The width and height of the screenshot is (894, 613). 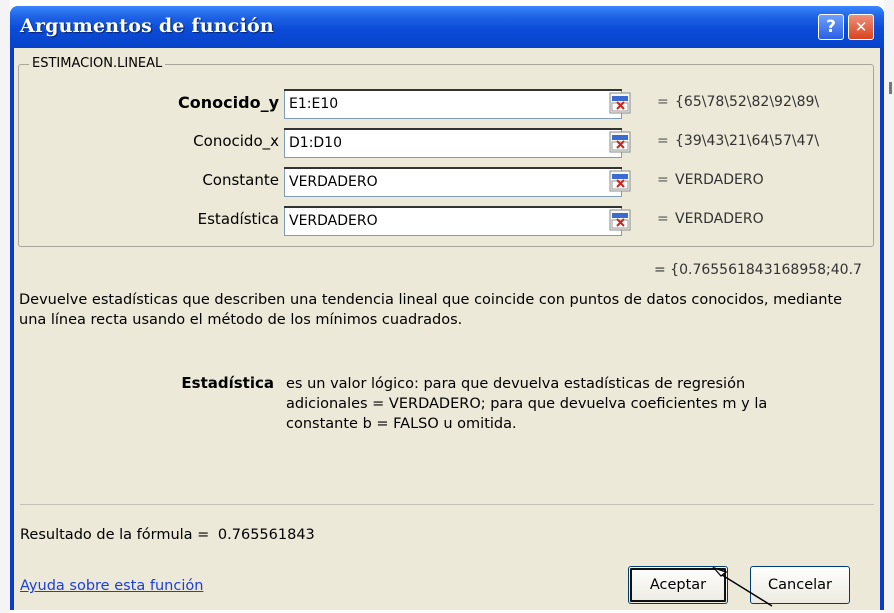 What do you see at coordinates (111, 586) in the screenshot?
I see `help-link: Ayuda sobre esta función` at bounding box center [111, 586].